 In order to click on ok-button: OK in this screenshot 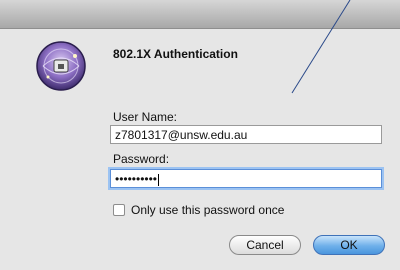, I will do `click(349, 245)`.